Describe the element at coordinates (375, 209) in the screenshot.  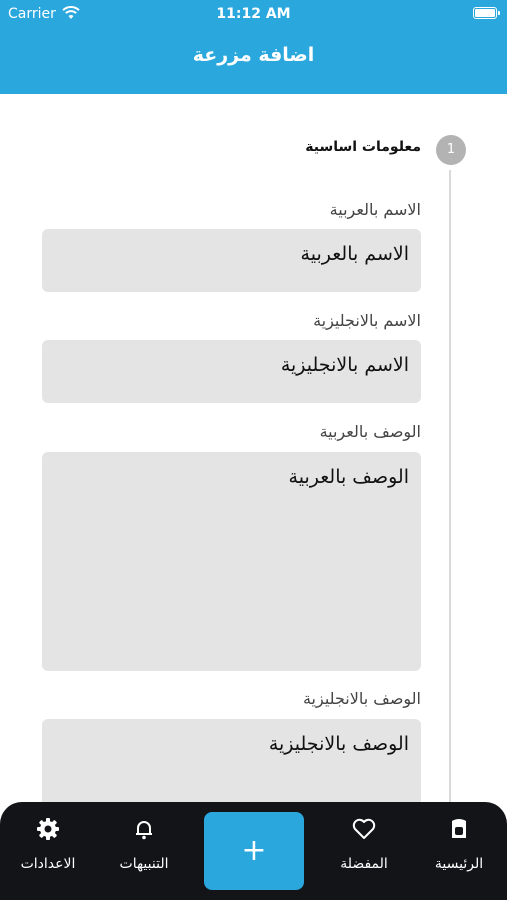
I see `name-ar-label: الاسم بالعربية` at that location.